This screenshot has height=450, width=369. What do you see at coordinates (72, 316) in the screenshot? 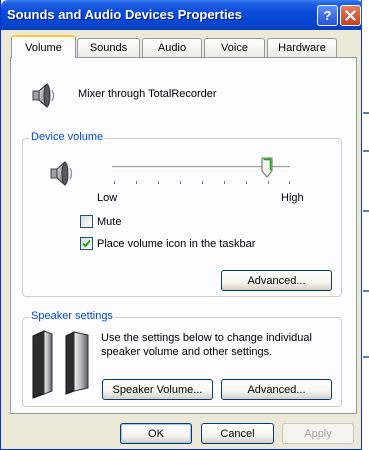
I see `speaker-settings-label: Speaker settings` at bounding box center [72, 316].